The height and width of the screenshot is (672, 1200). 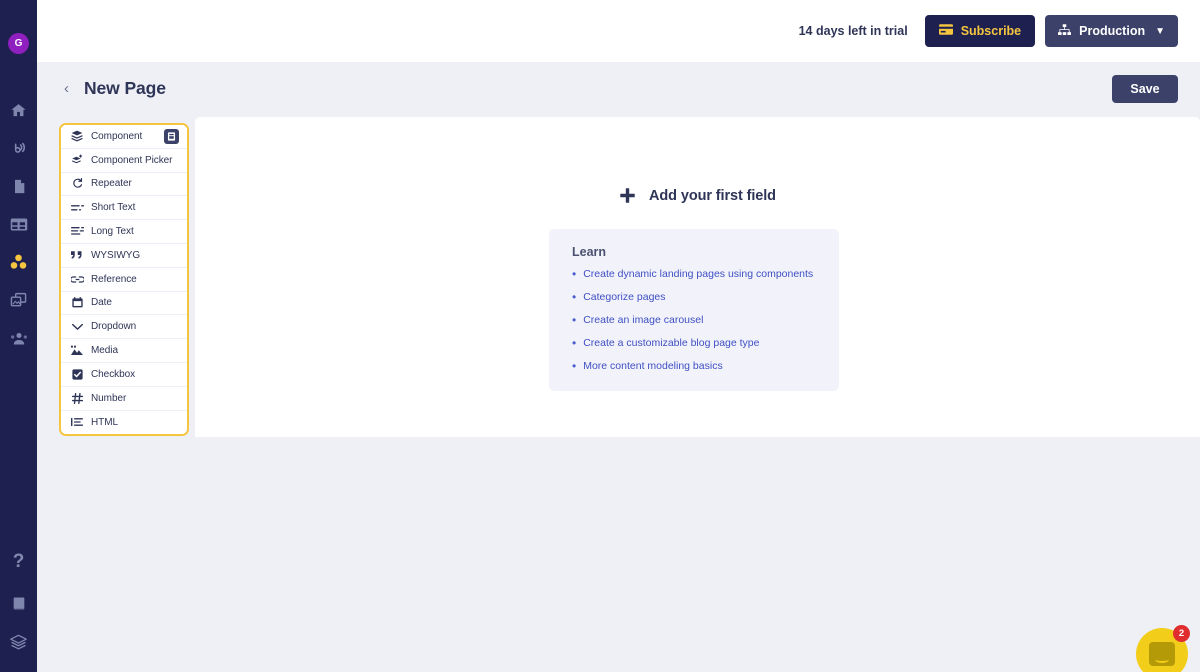 I want to click on left-nav-rail: G ?, so click(x=18, y=336).